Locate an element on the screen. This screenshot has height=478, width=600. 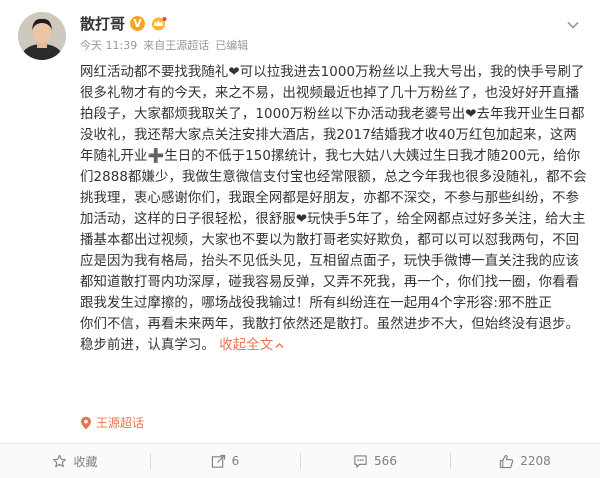
crown-badge-icon is located at coordinates (159, 24).